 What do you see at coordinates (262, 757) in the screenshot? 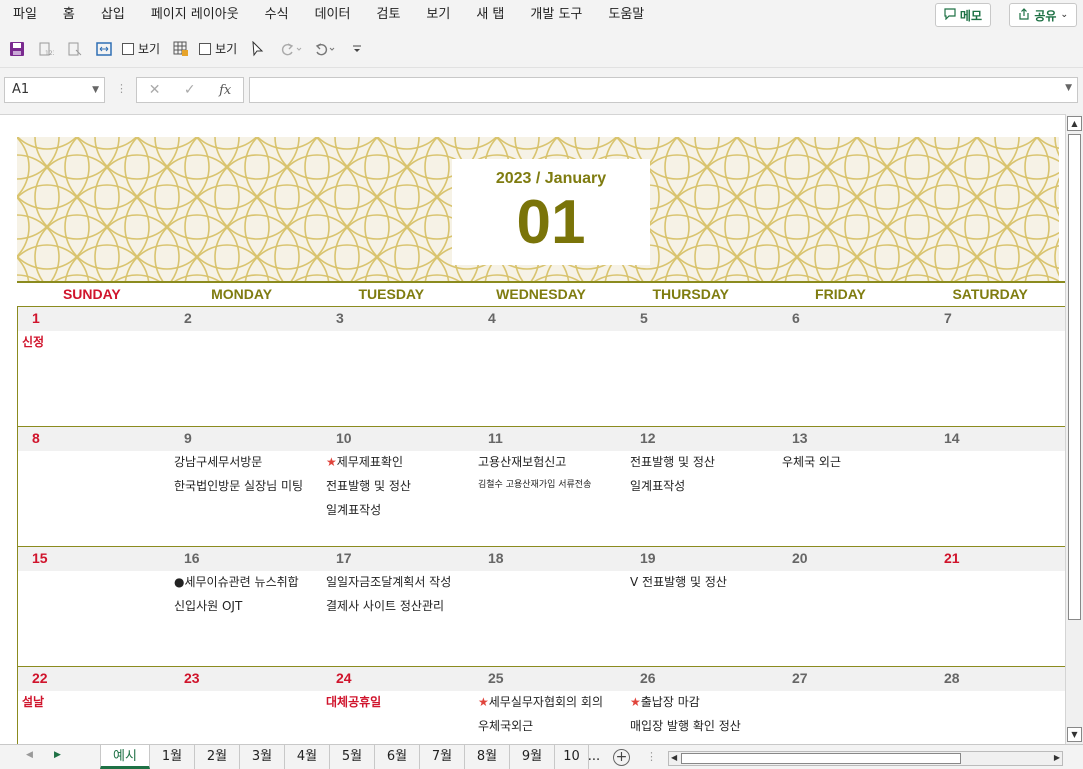
I see `sheet-tab: 3월` at bounding box center [262, 757].